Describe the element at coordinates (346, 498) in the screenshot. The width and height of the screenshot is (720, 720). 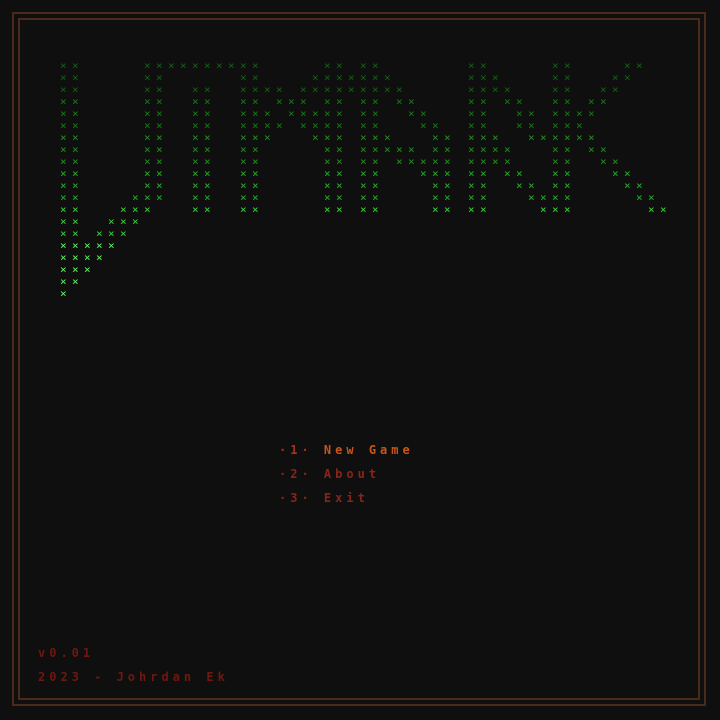
I see `menu-label-exit: Exit` at that location.